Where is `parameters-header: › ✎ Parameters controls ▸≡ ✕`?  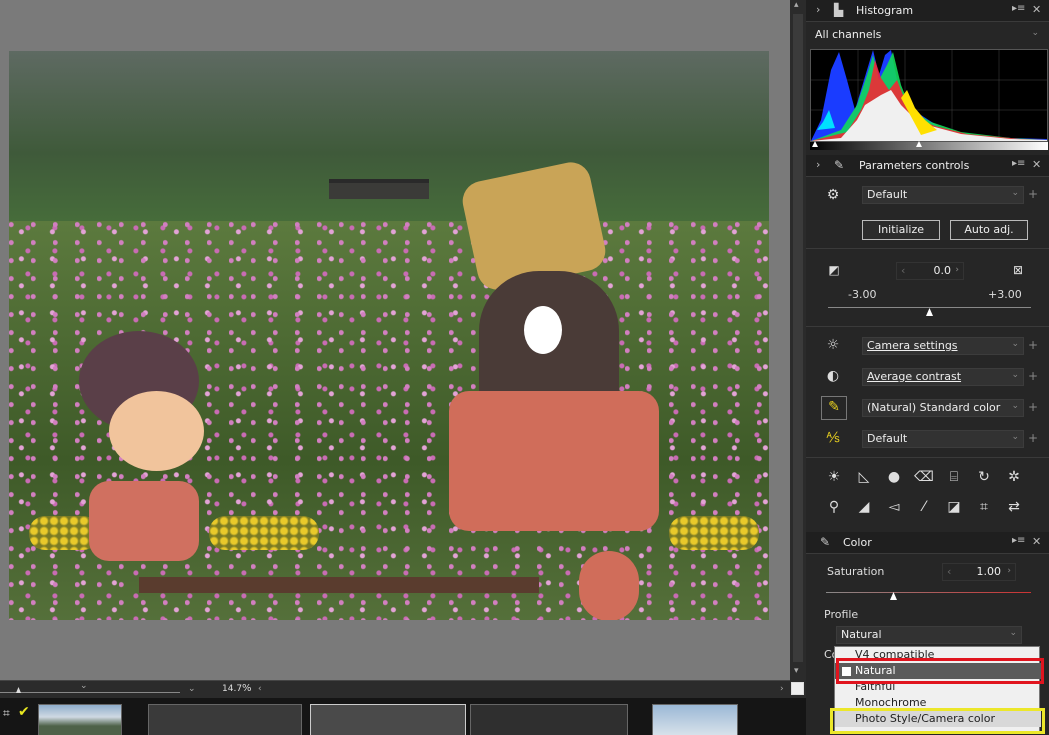 parameters-header: › ✎ Parameters controls ▸≡ ✕ is located at coordinates (927, 166).